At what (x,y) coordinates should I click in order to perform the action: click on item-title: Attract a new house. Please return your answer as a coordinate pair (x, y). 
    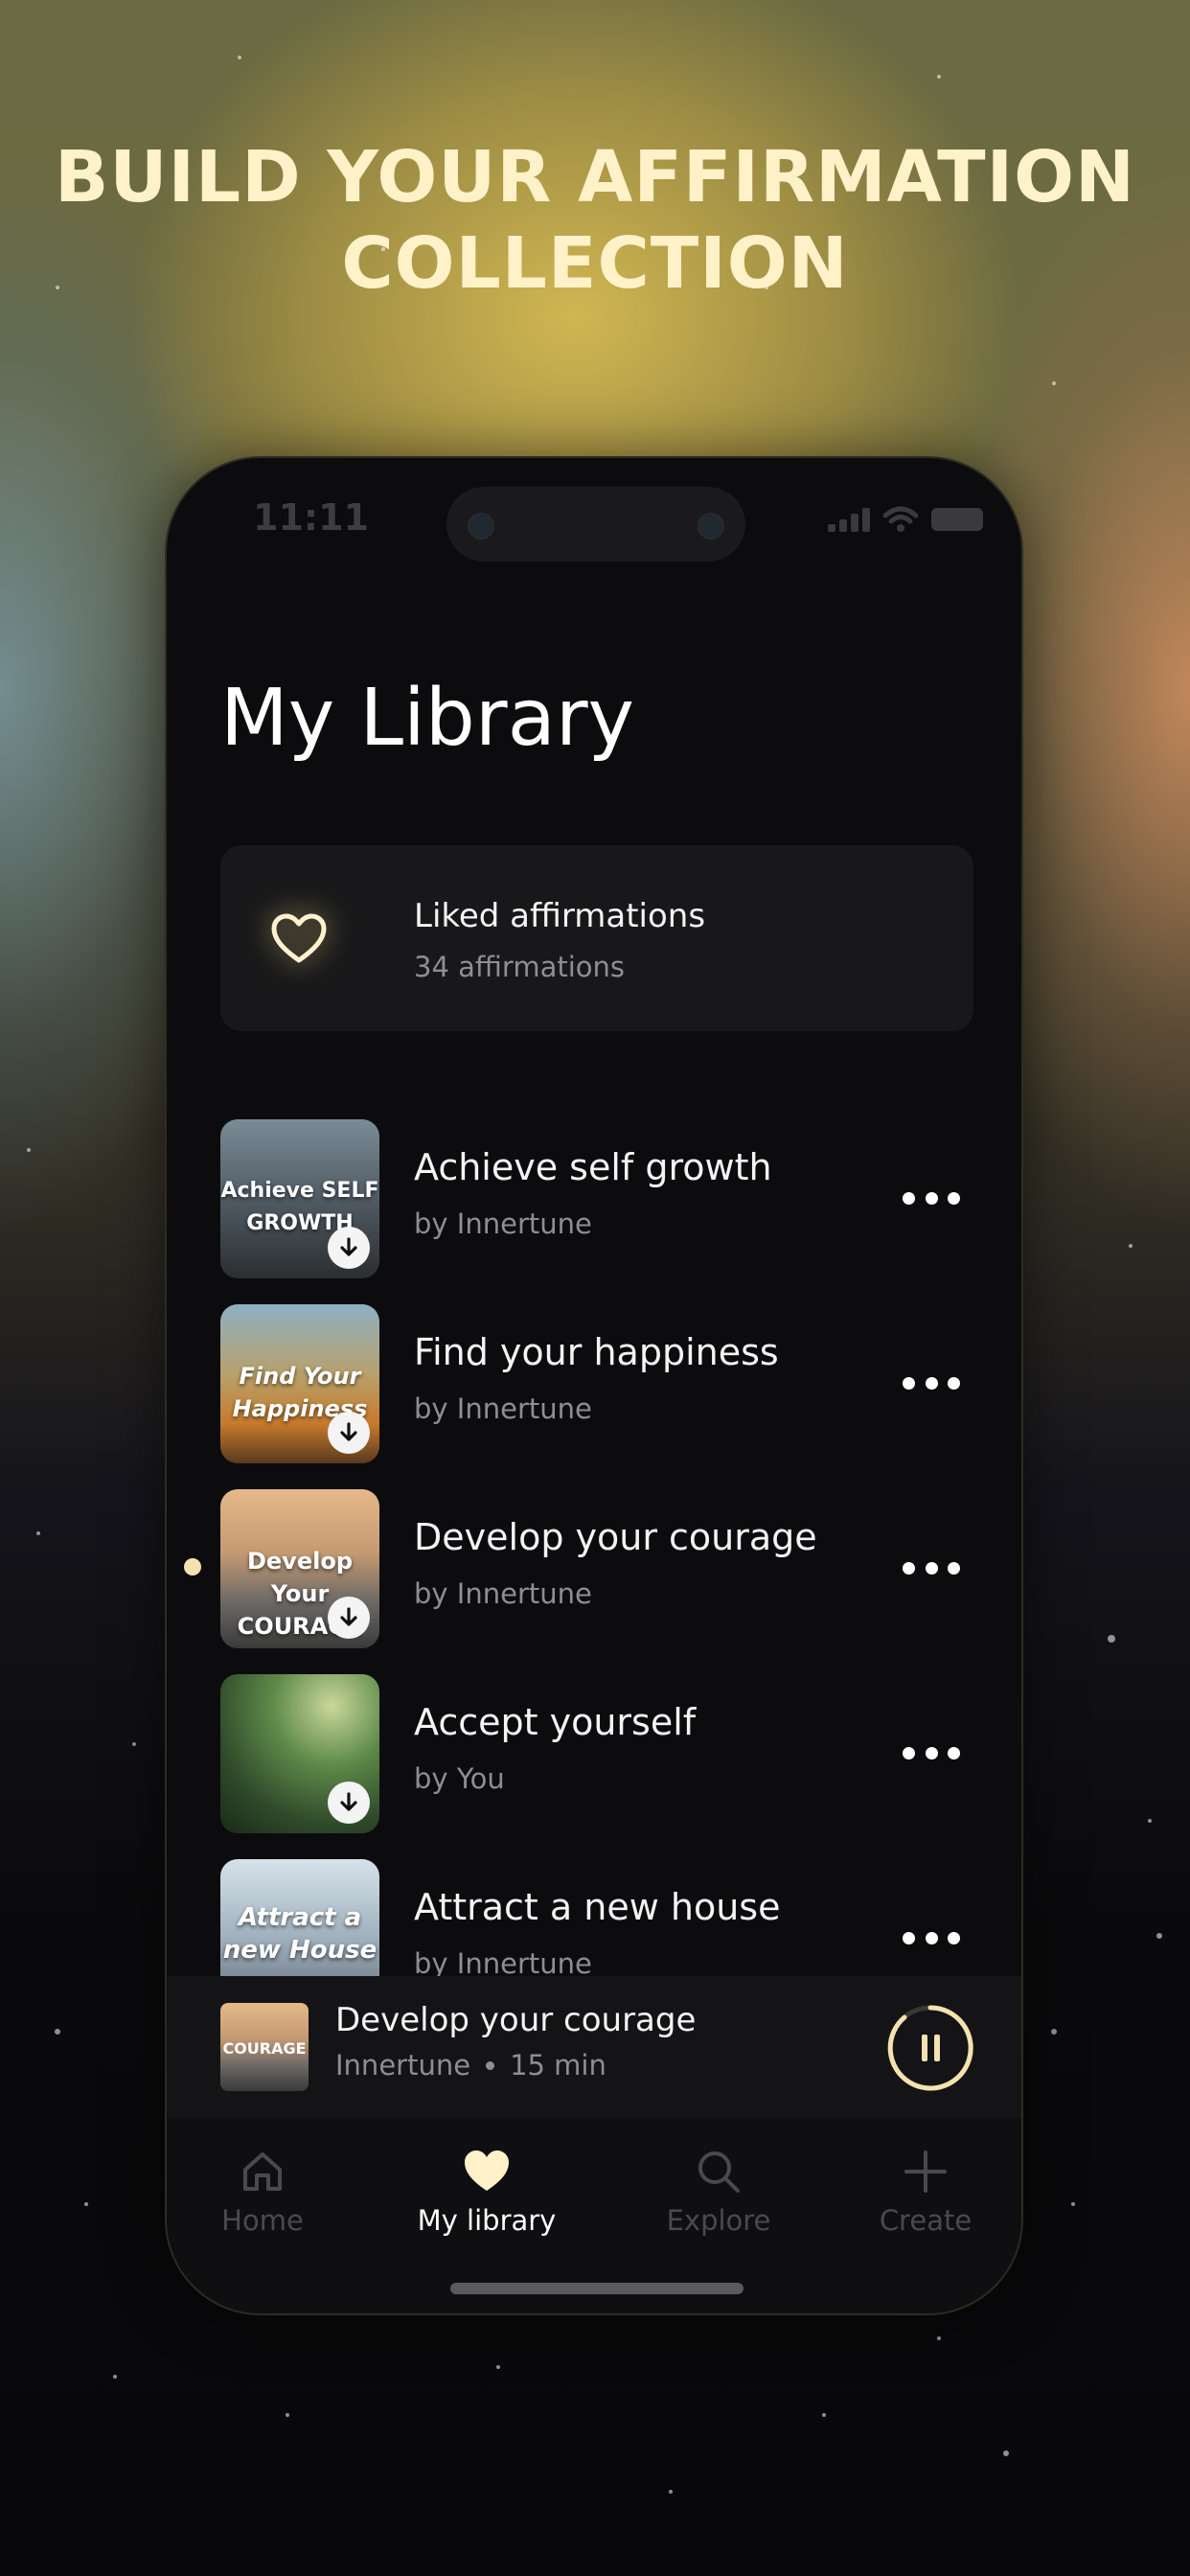
    Looking at the image, I should click on (598, 1907).